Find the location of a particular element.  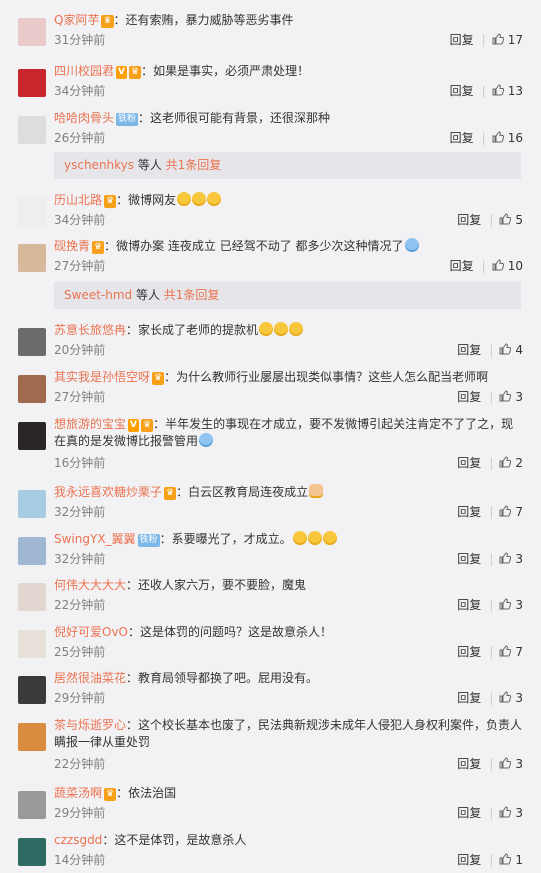

comment-text: ：微博办案 连夜成立 已经驾不动了 都多少次这种情况了 is located at coordinates (254, 246).